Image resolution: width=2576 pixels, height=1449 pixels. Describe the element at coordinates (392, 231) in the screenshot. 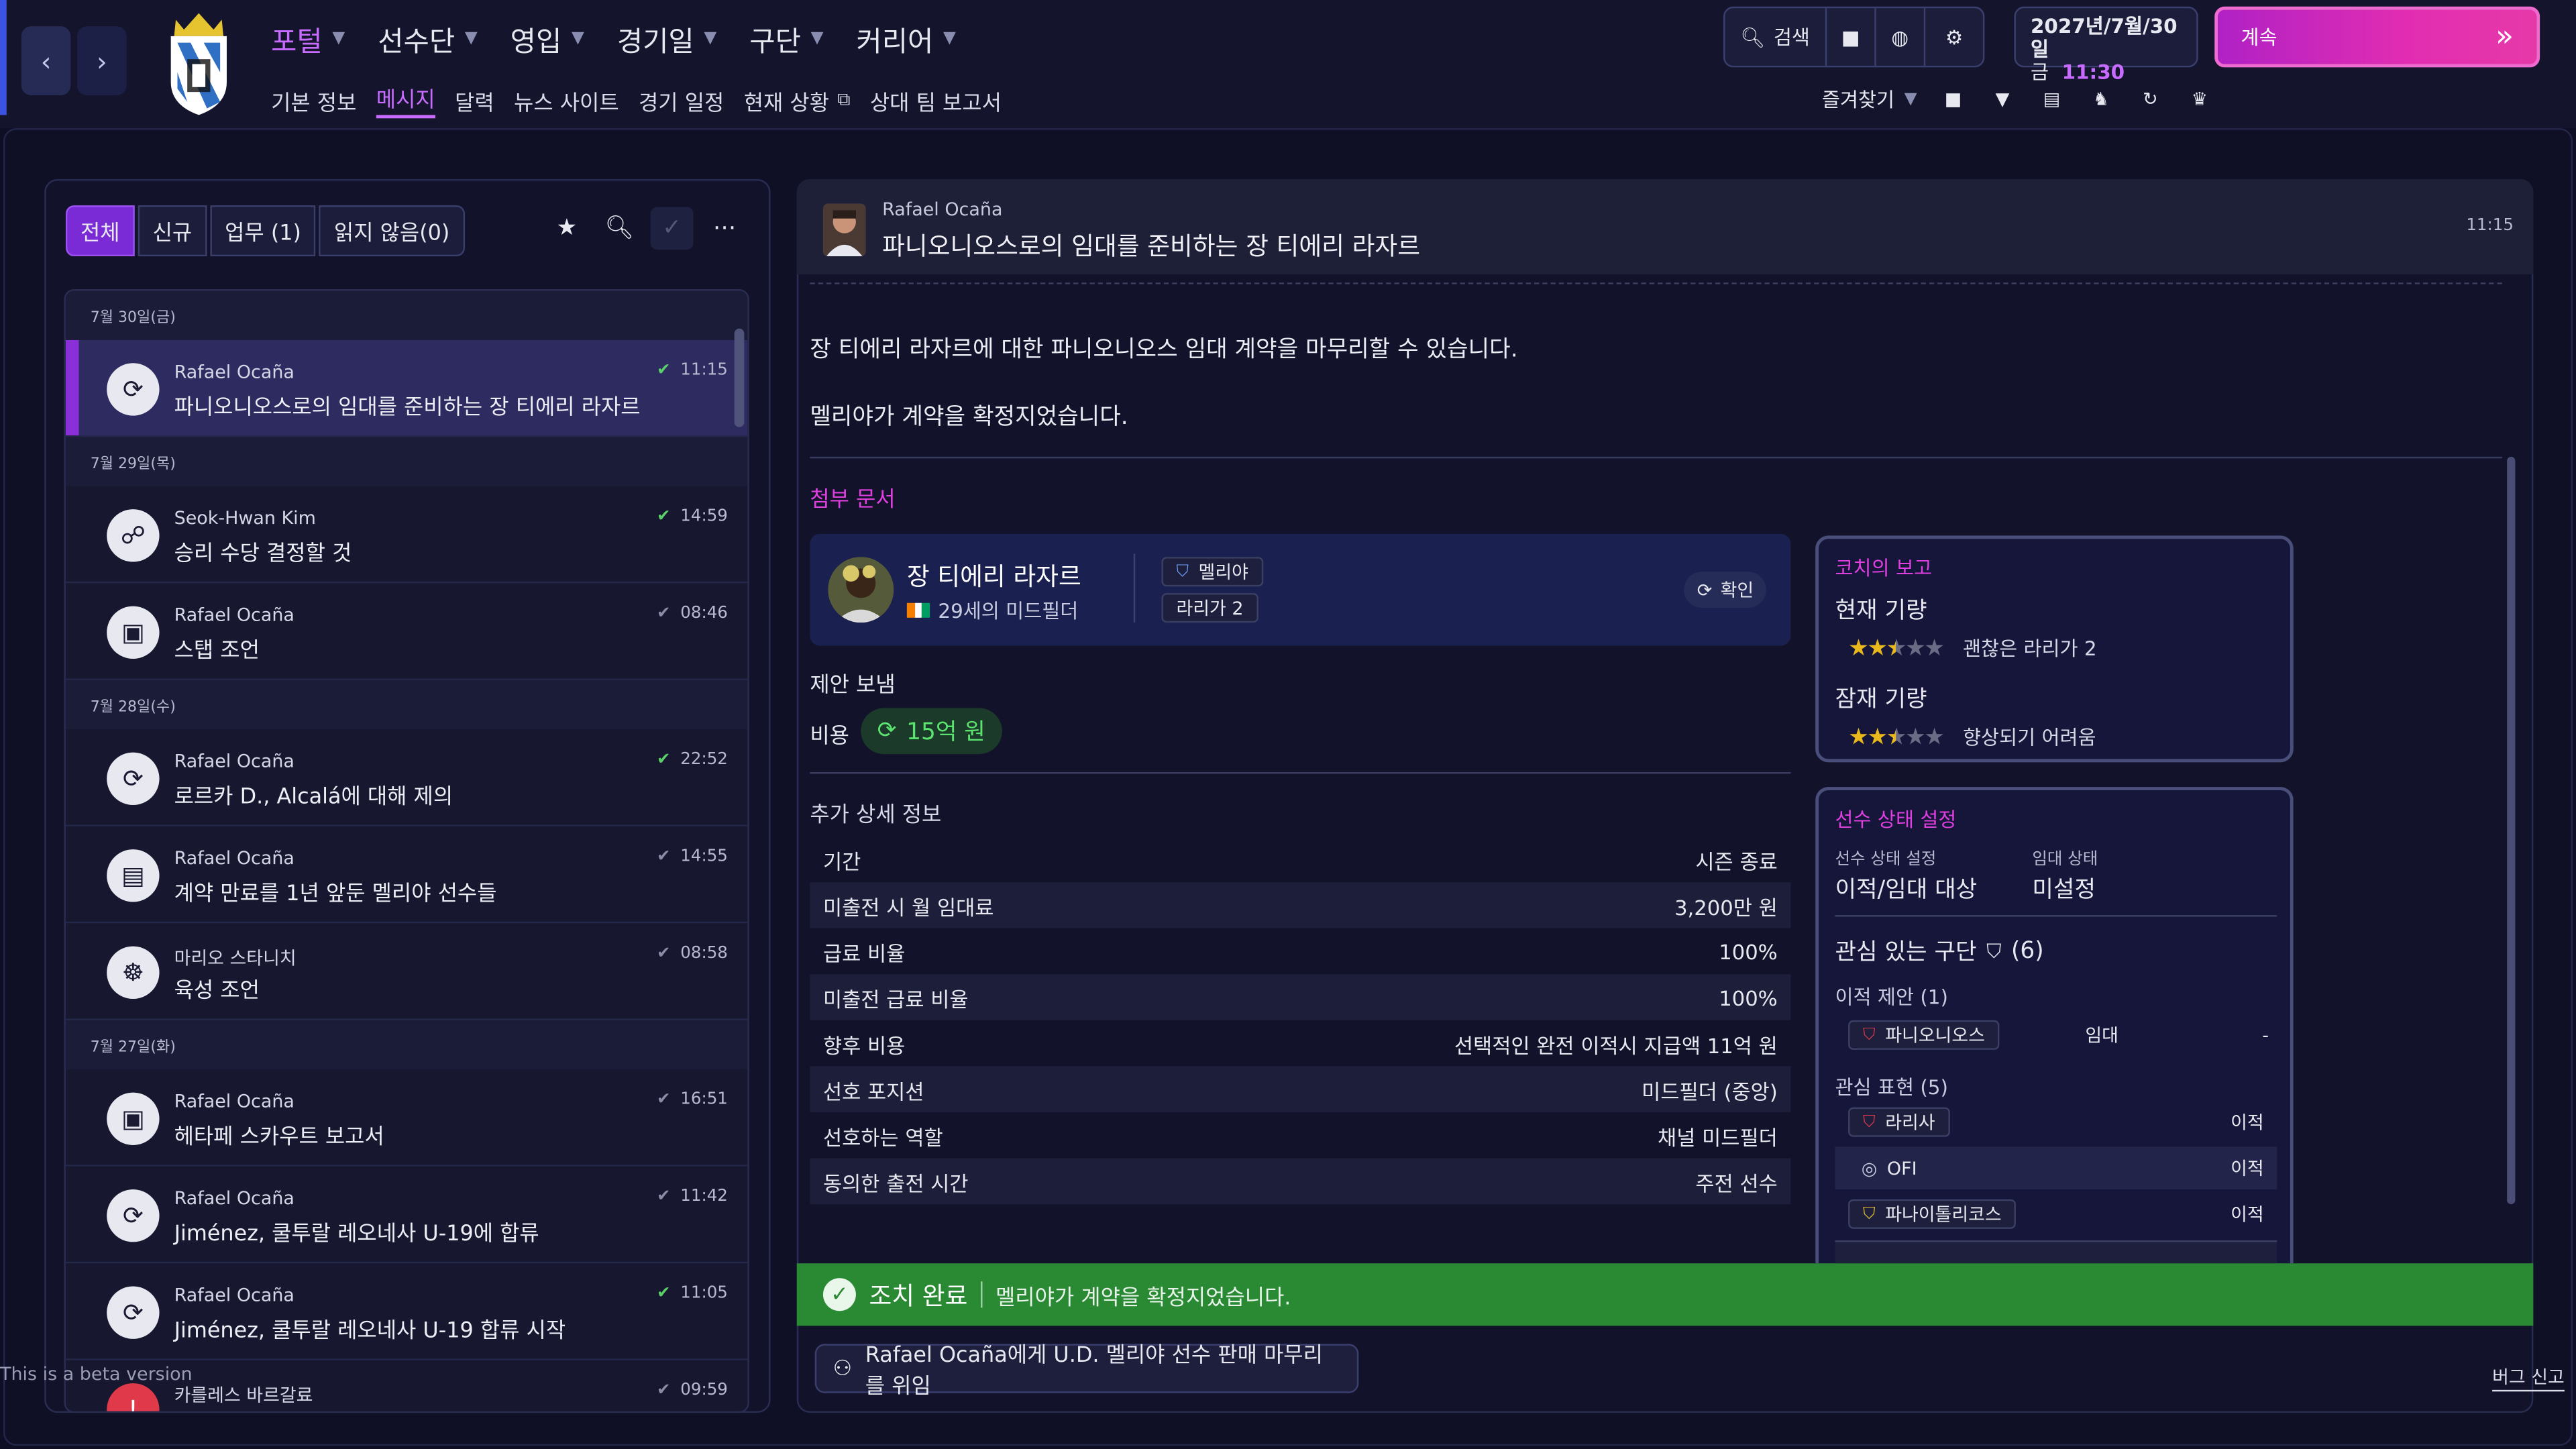

I see `filter-unread: 읽지 않음(0)` at that location.